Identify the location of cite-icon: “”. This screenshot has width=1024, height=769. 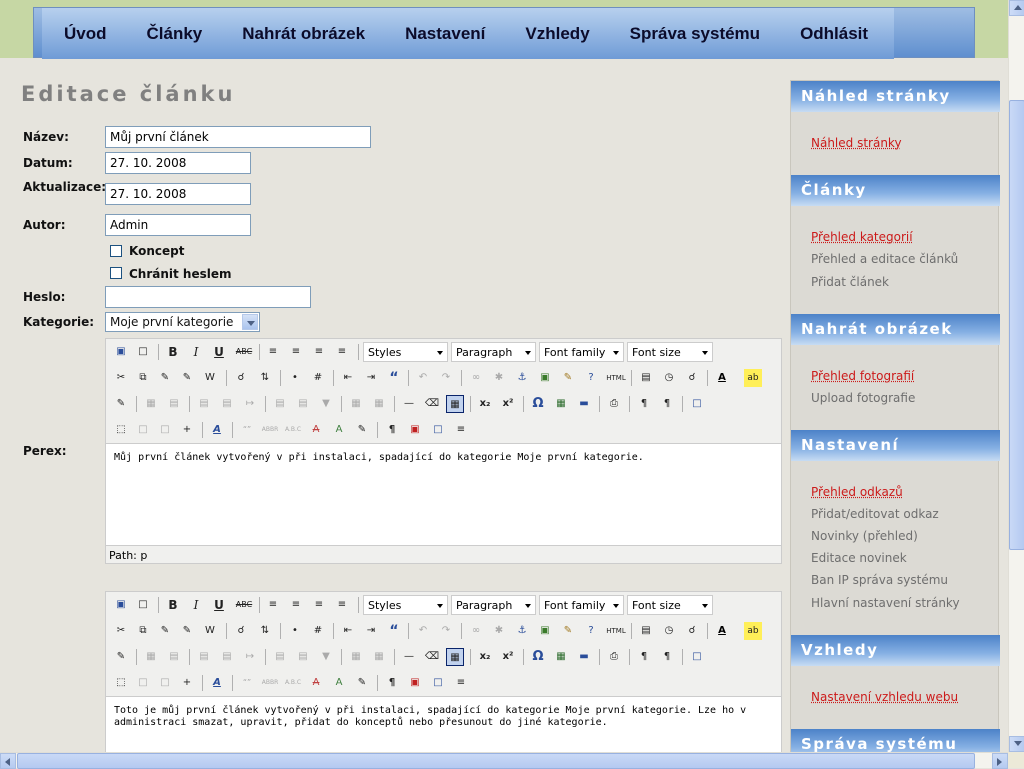
(247, 430).